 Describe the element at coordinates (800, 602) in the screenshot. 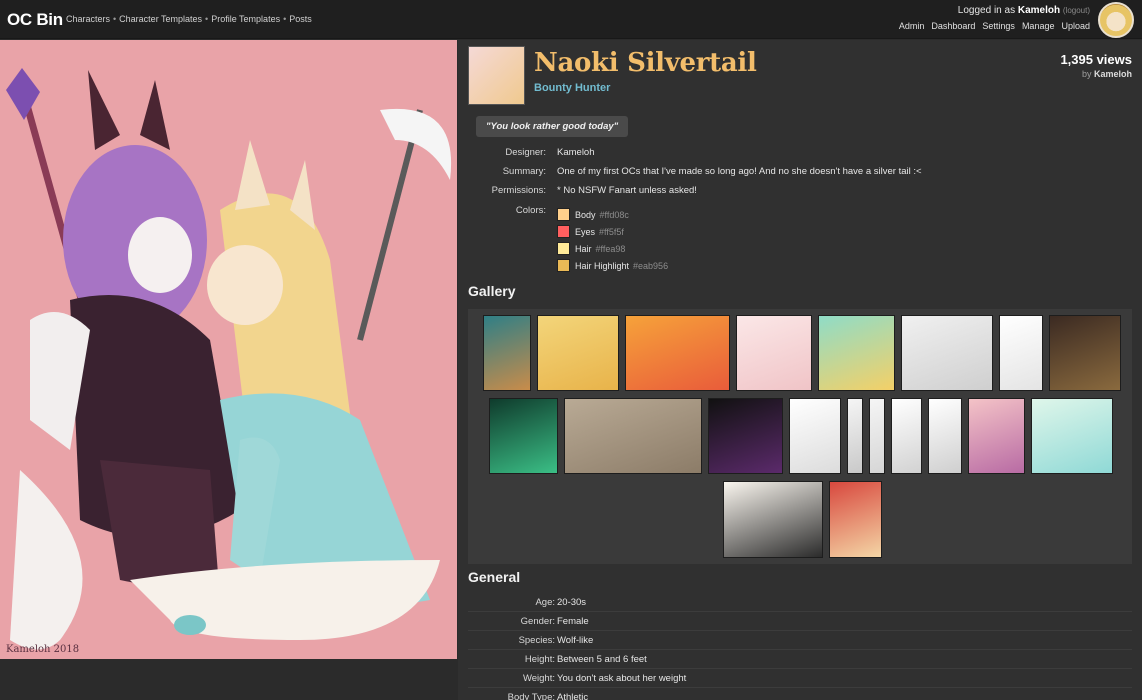

I see `general-row-age: Age: 20-30s` at that location.